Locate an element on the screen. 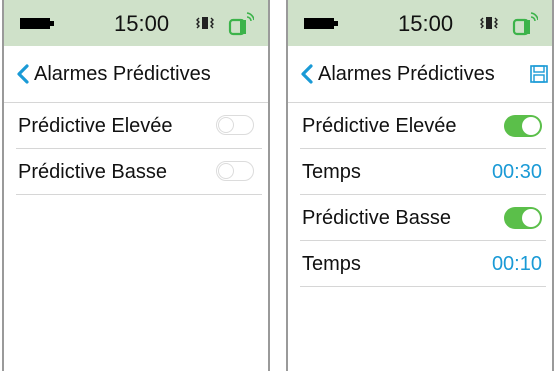 The width and height of the screenshot is (556, 371). list-item-time-high: Temps 00:30 is located at coordinates (420, 172).